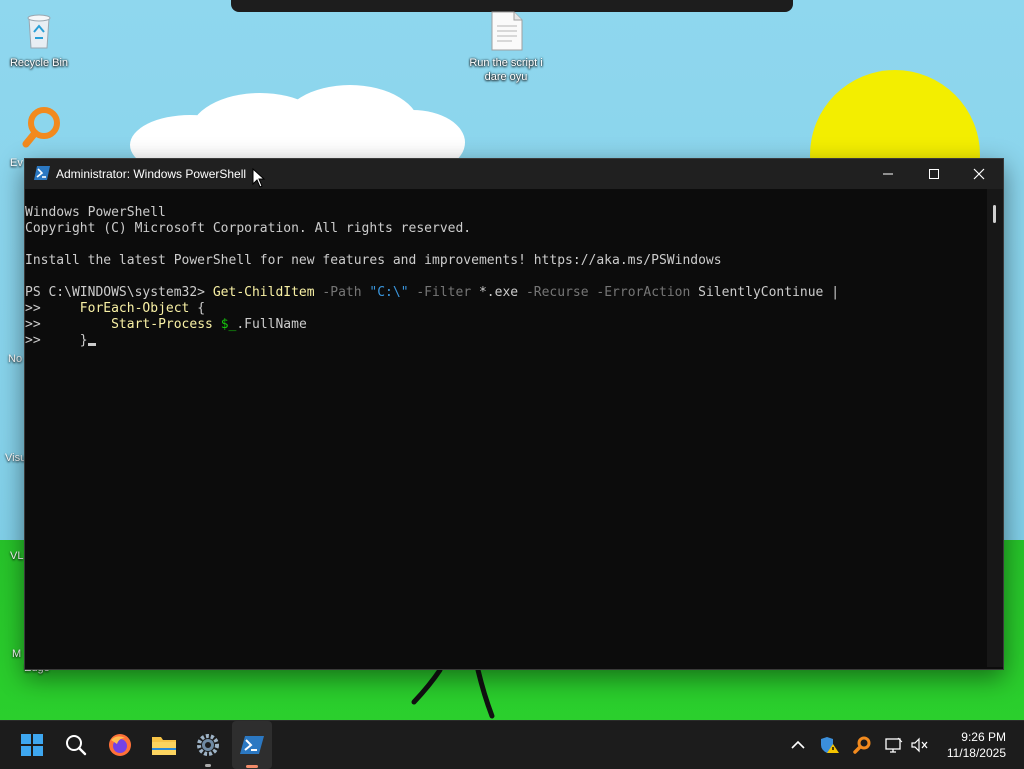 This screenshot has width=1024, height=769. What do you see at coordinates (506, 325) in the screenshot?
I see `continuation-line: >> Start-Process $_.FullName` at bounding box center [506, 325].